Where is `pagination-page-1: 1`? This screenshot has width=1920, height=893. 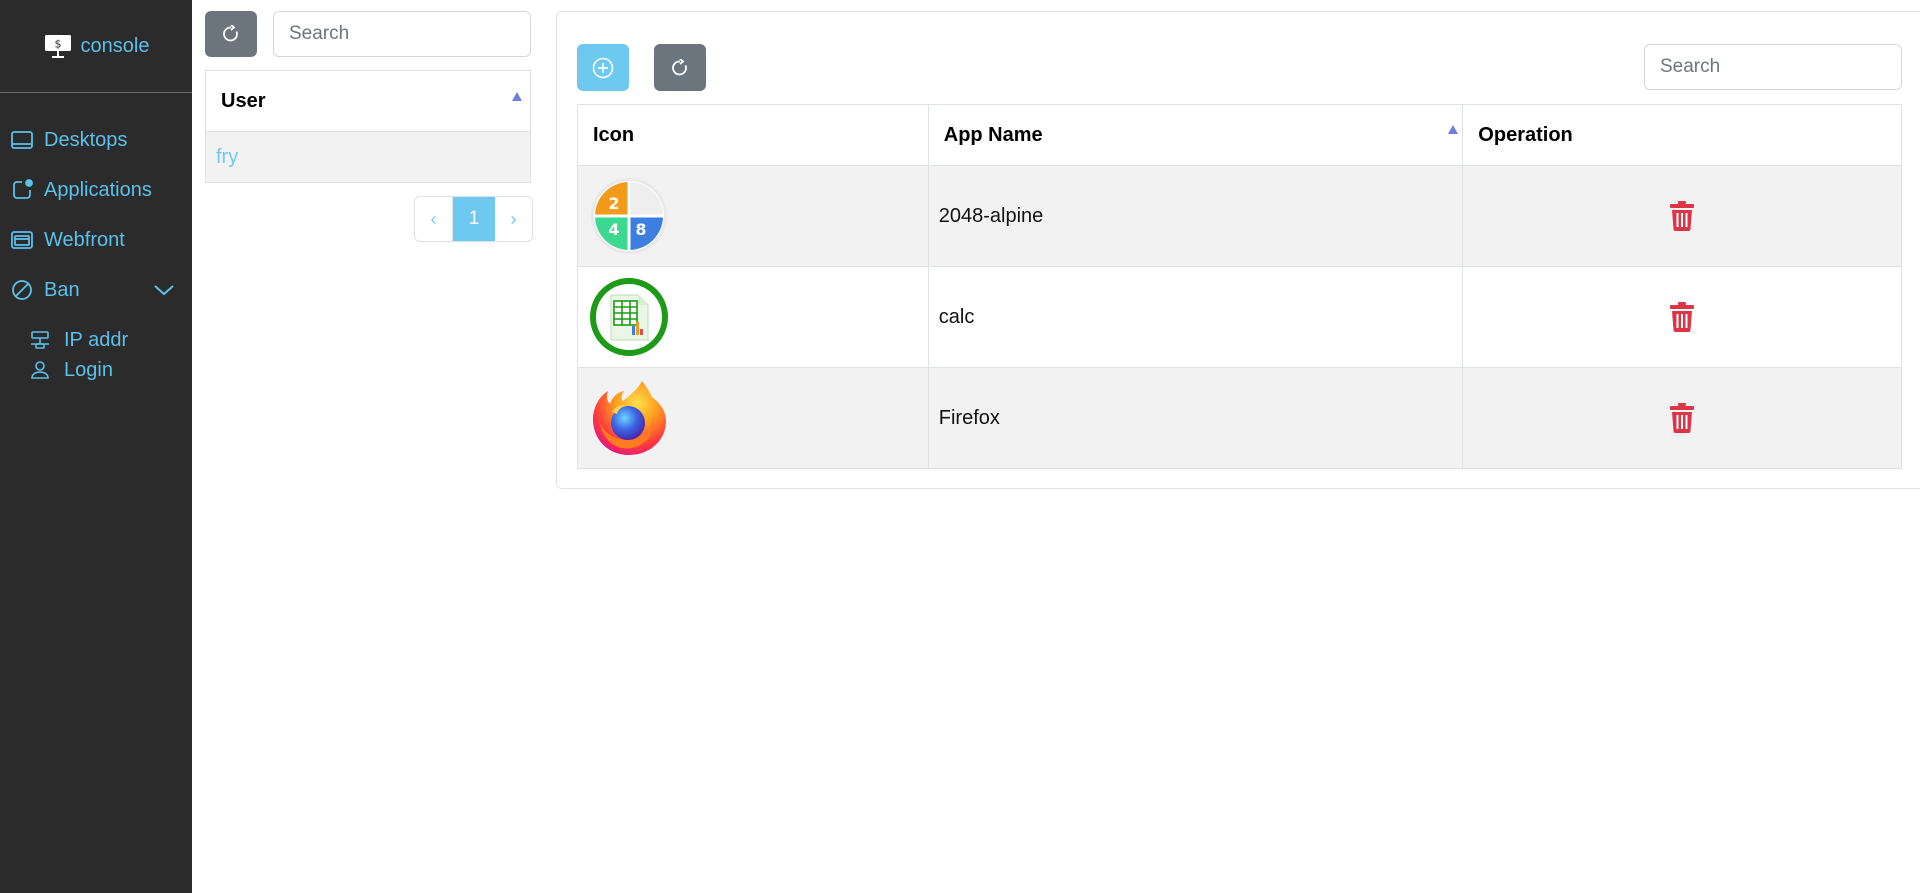 pagination-page-1: 1 is located at coordinates (474, 219).